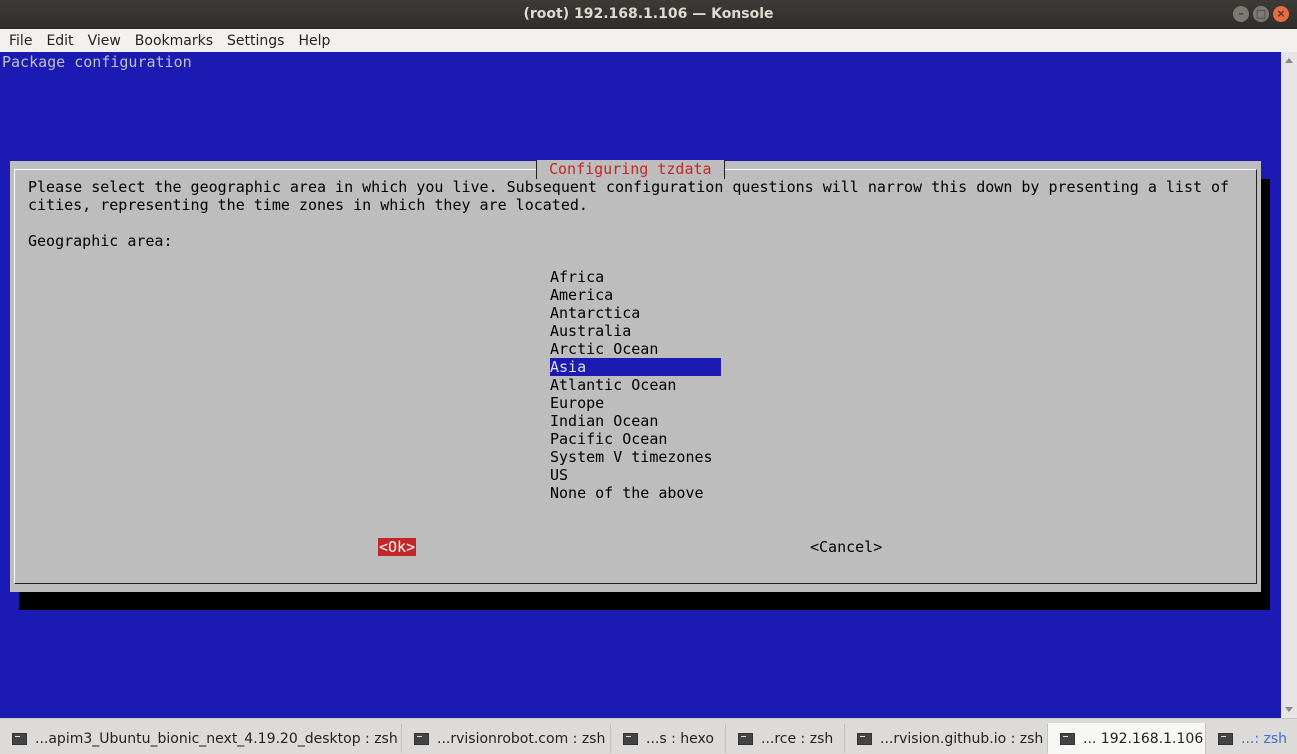  I want to click on menu-settings: Settings, so click(255, 41).